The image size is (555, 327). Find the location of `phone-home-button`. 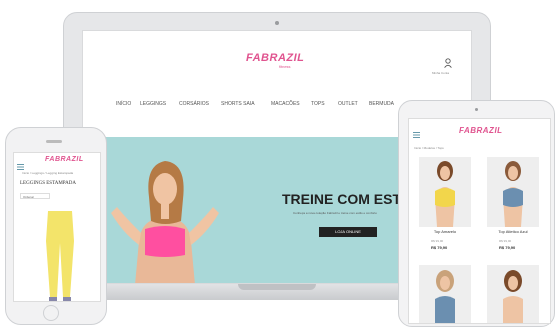

phone-home-button is located at coordinates (51, 313).